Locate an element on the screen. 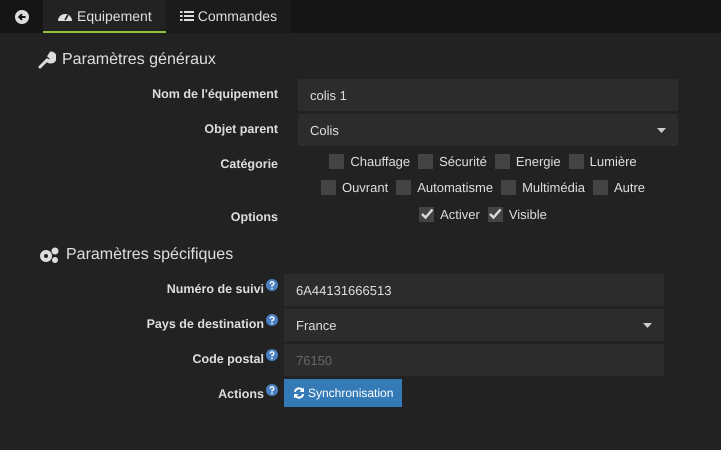  input-field: colis 1 is located at coordinates (488, 95).